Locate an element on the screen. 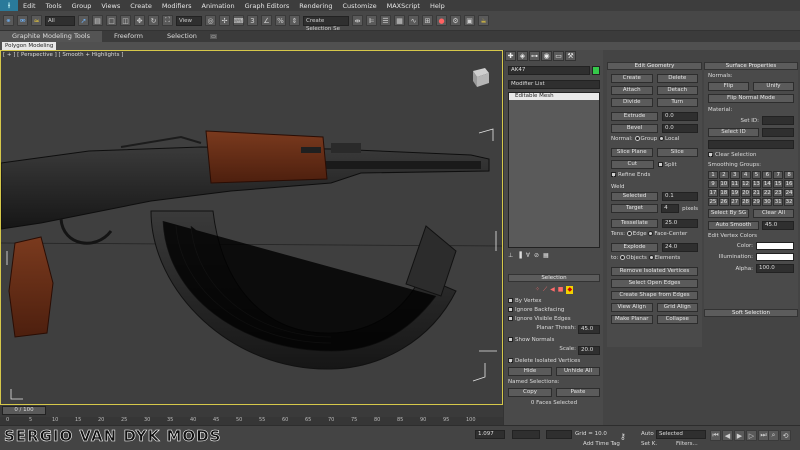 The width and height of the screenshot is (800, 450). link-icon: ⚭ is located at coordinates (8, 20).